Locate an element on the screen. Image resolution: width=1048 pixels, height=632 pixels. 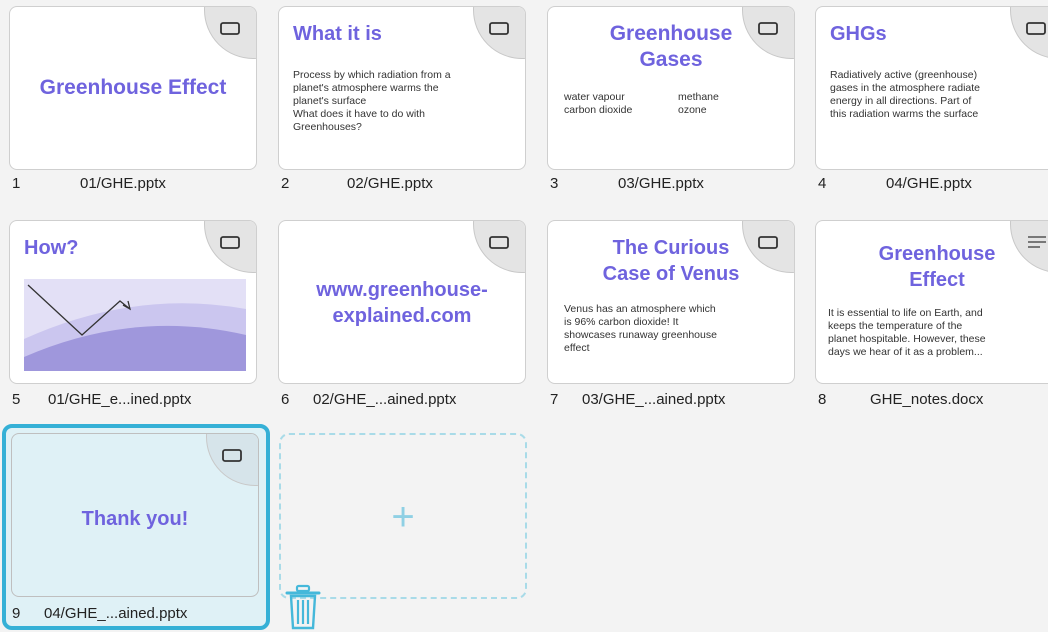
slide-caption: 2 02/GHE.pptx is located at coordinates (405, 184).